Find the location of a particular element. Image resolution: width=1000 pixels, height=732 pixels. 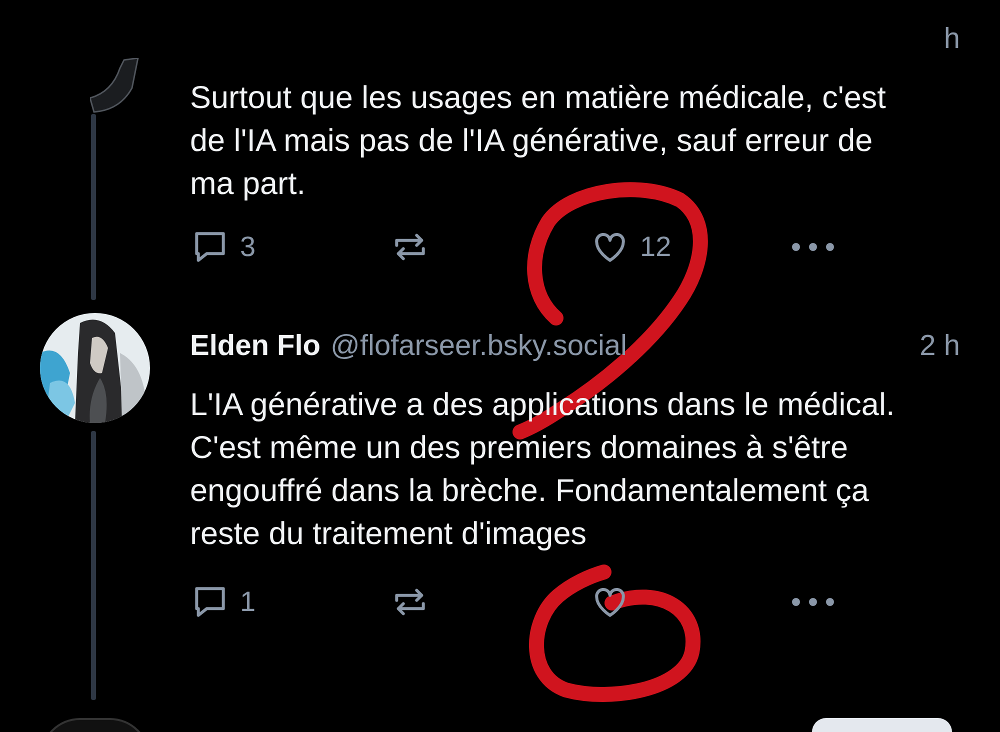

post-text: Surtout que les usages en matière médicale, c'est de l'IA mais pas de l'IA générative, sauf erreur de ma part. is located at coordinates (538, 140).